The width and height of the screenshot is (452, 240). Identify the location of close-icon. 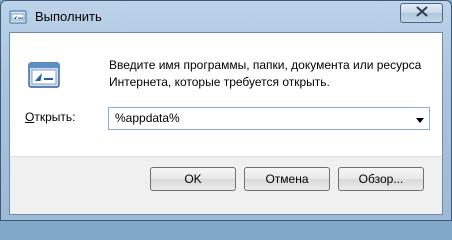
(422, 13).